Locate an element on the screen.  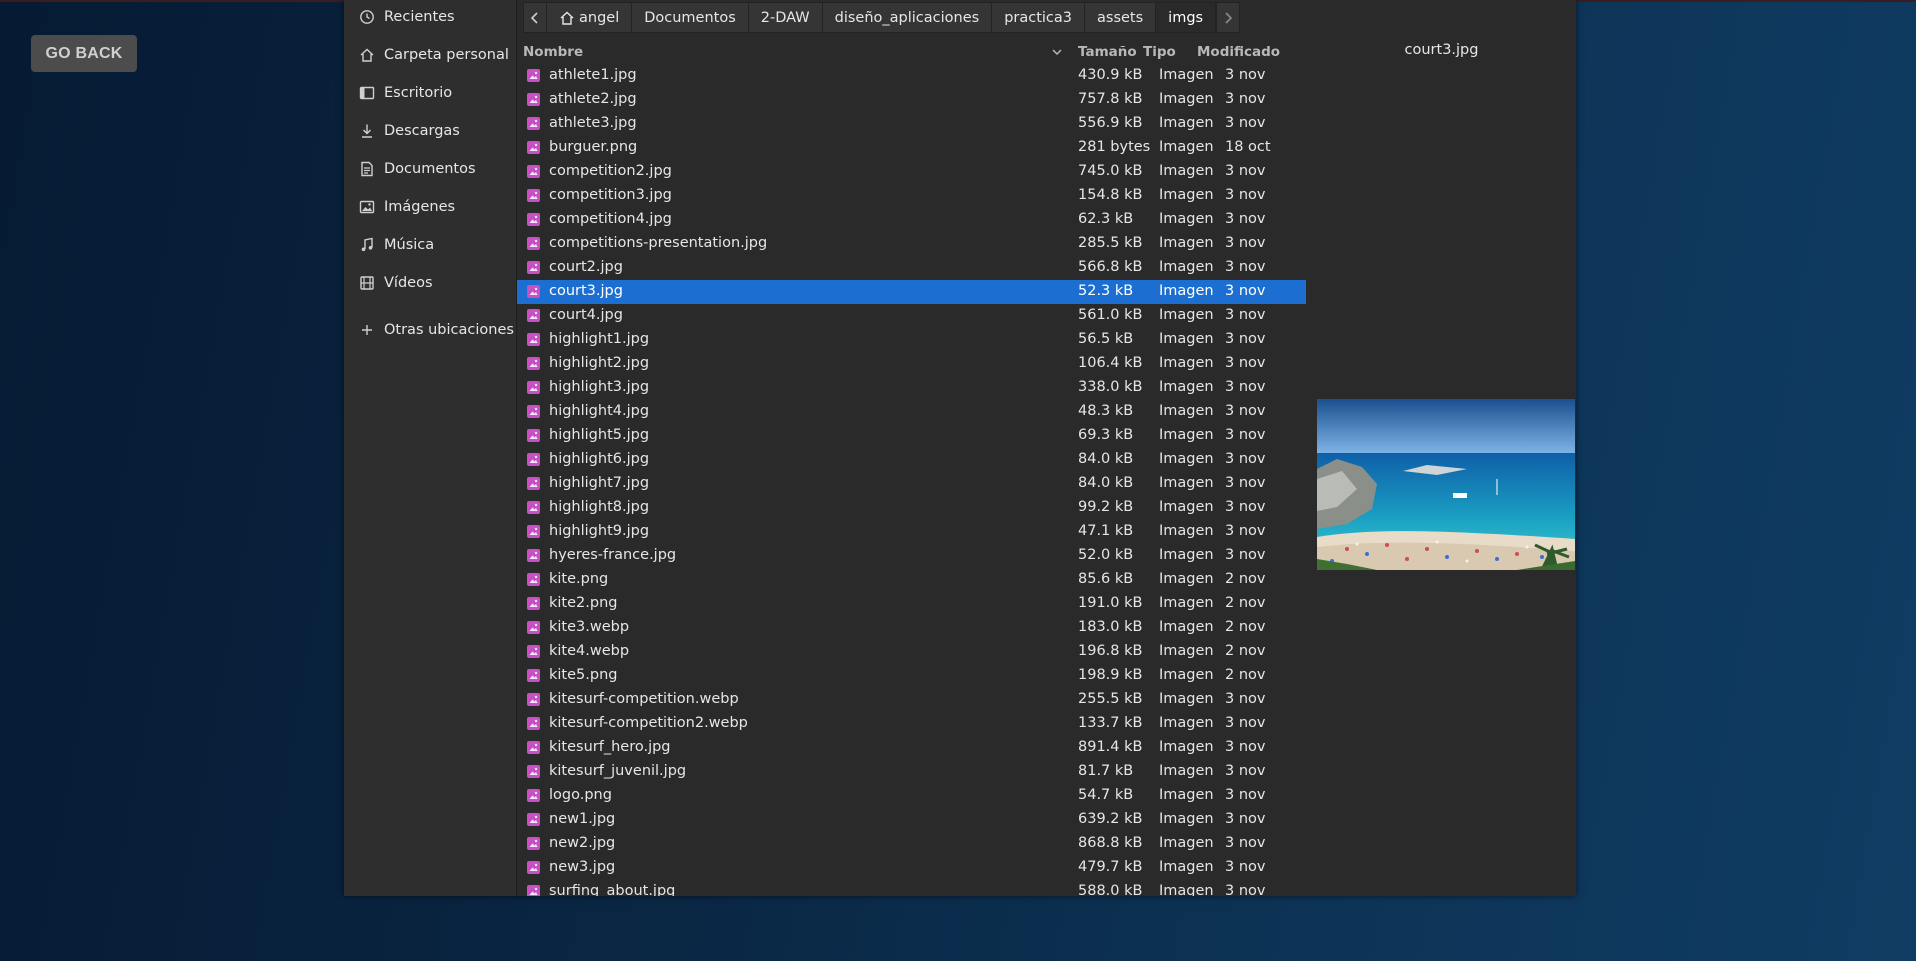
path-crumb-label: diseño_aplicaciones is located at coordinates (907, 17).